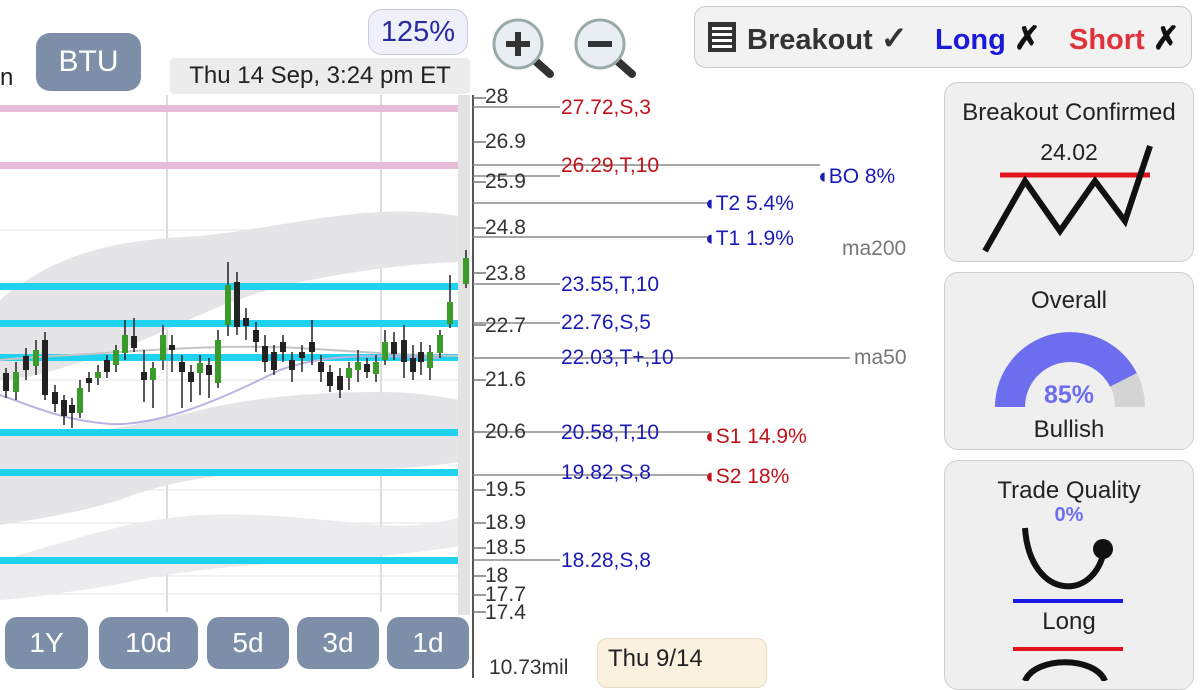 This screenshot has height=690, width=1200. Describe the element at coordinates (7, 77) in the screenshot. I see `cut-off-label: n` at that location.